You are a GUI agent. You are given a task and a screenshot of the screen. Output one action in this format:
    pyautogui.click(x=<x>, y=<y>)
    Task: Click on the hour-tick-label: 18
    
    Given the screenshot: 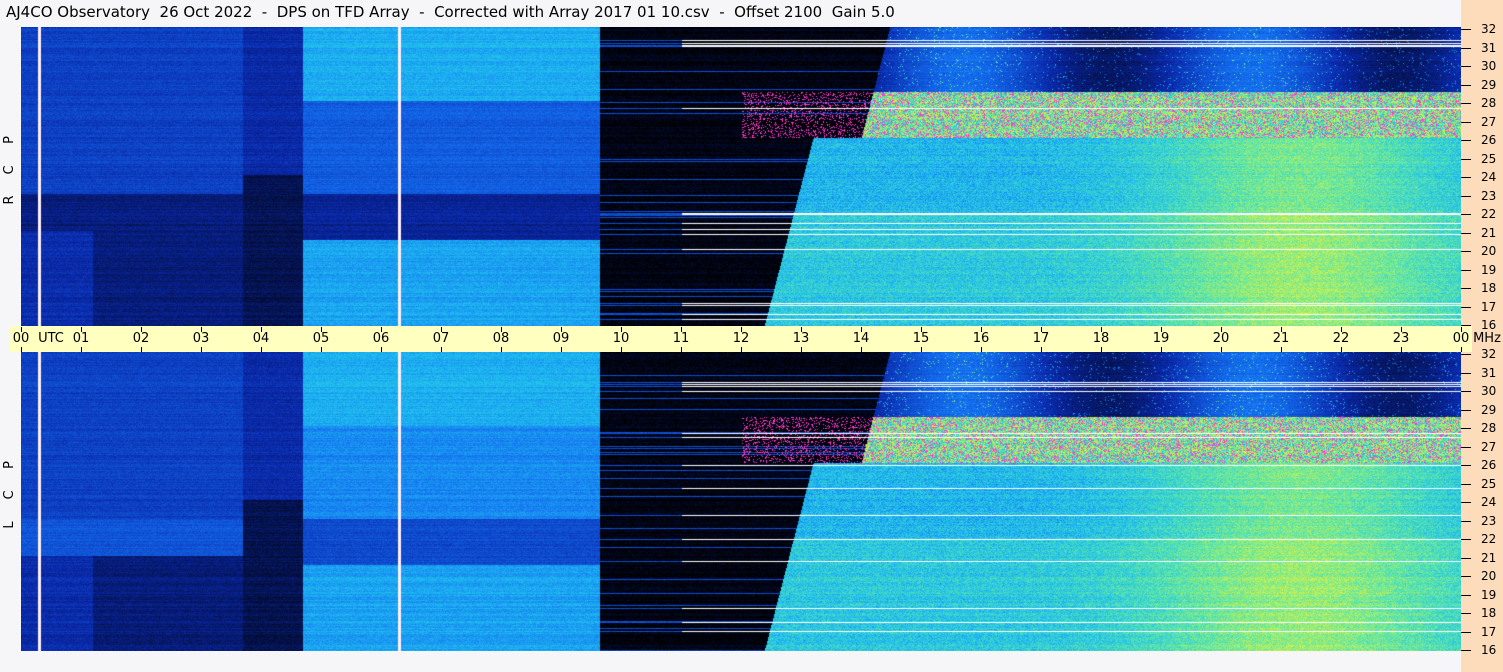 What is the action you would take?
    pyautogui.click(x=1101, y=338)
    